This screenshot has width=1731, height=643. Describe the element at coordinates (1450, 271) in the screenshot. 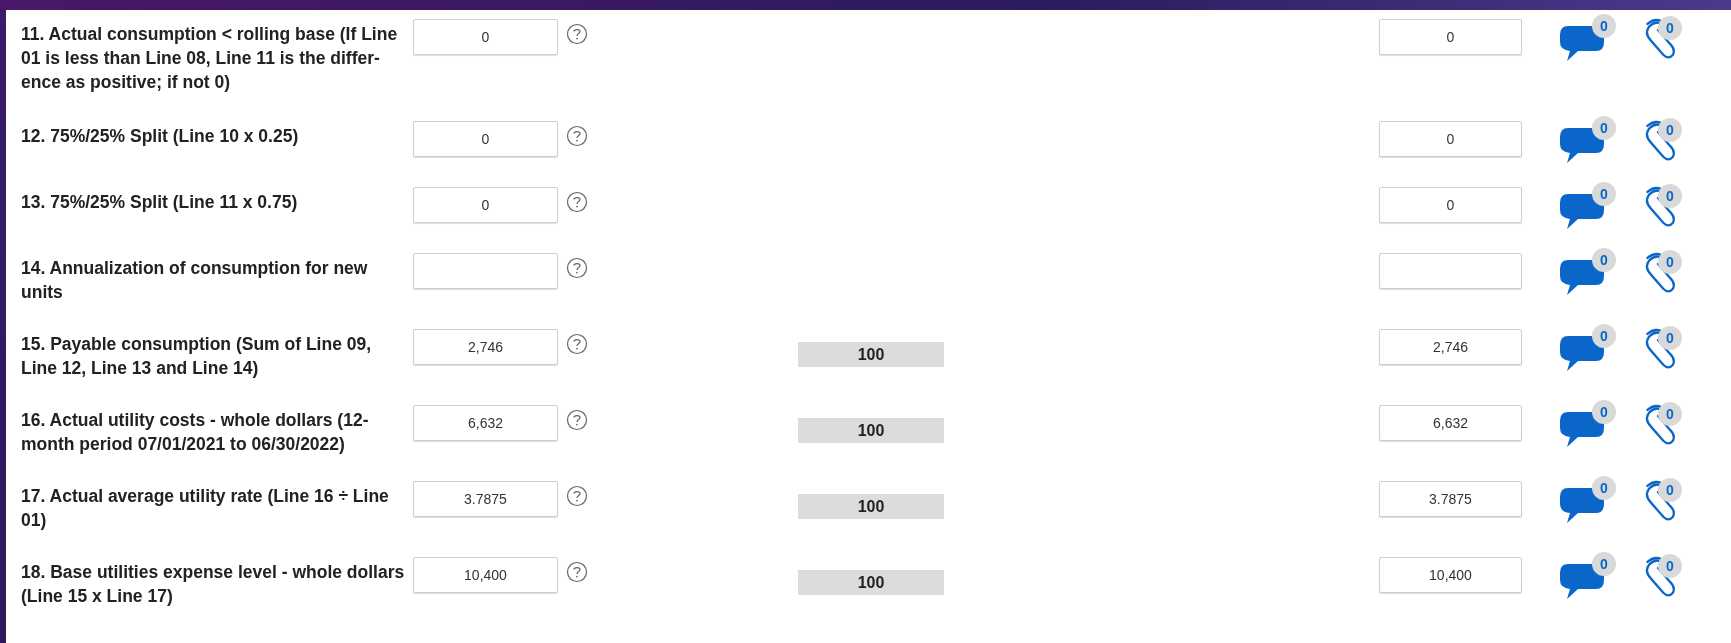

I see `adjusted-value-field` at that location.